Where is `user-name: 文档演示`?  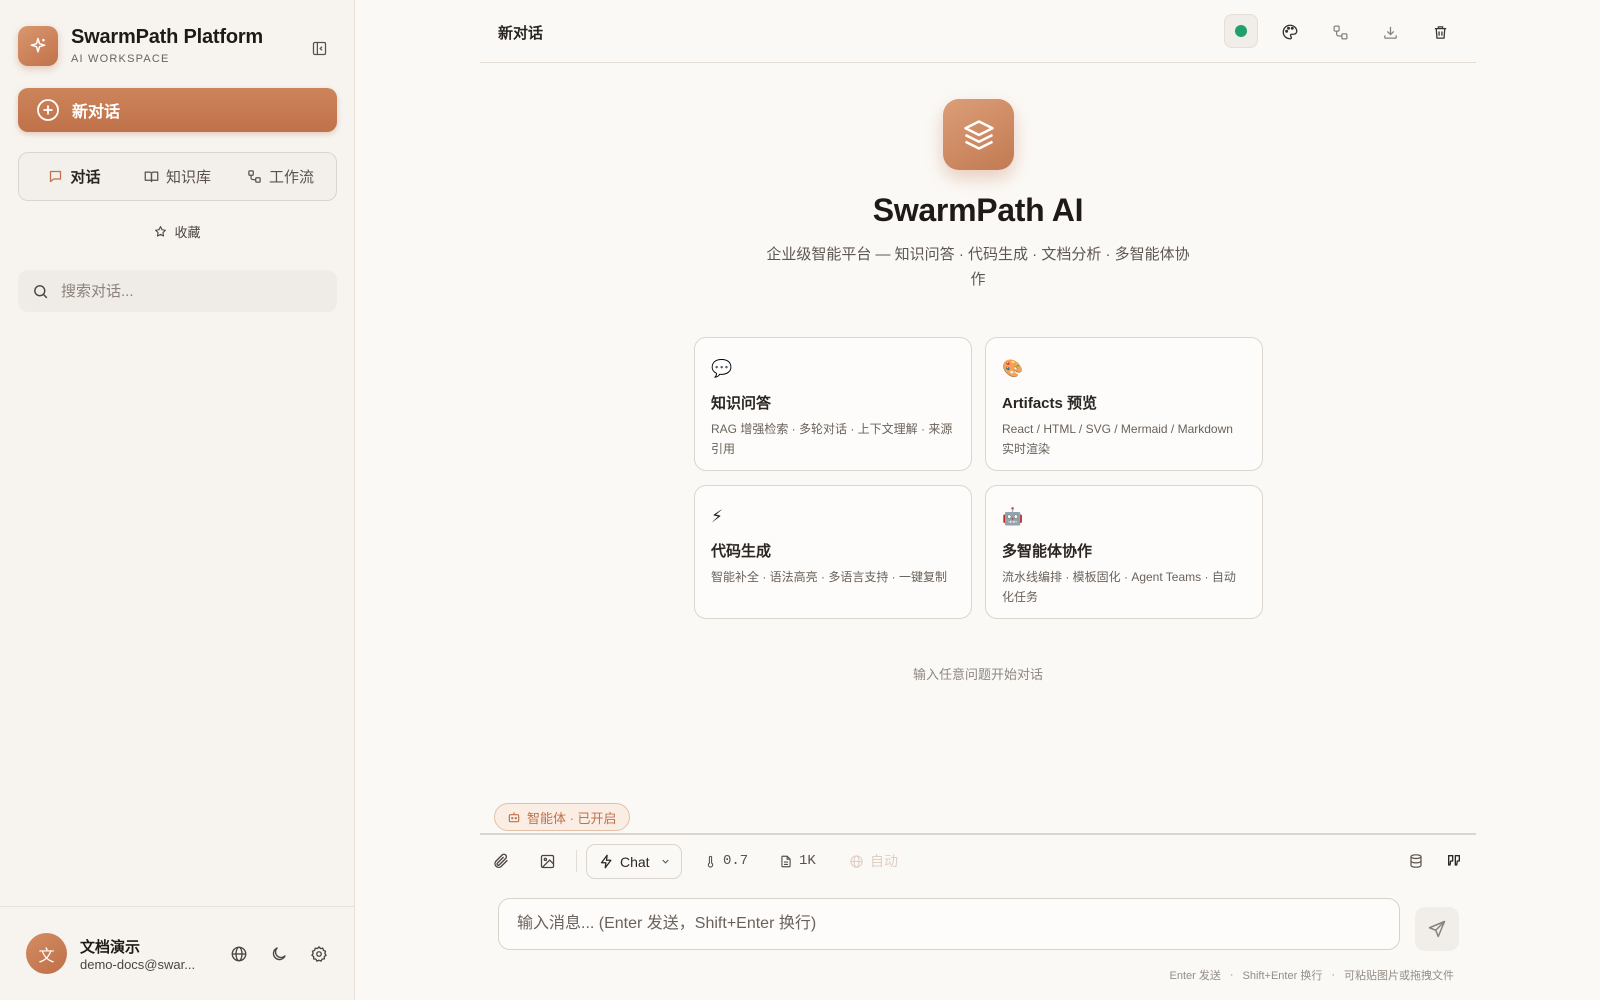 user-name: 文档演示 is located at coordinates (110, 947).